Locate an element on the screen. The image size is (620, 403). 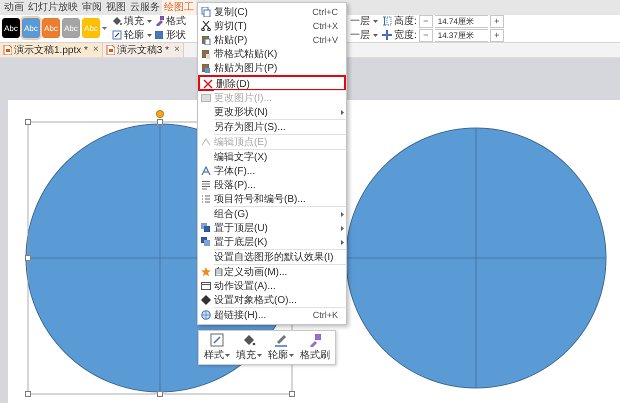
width-icon is located at coordinates (387, 35).